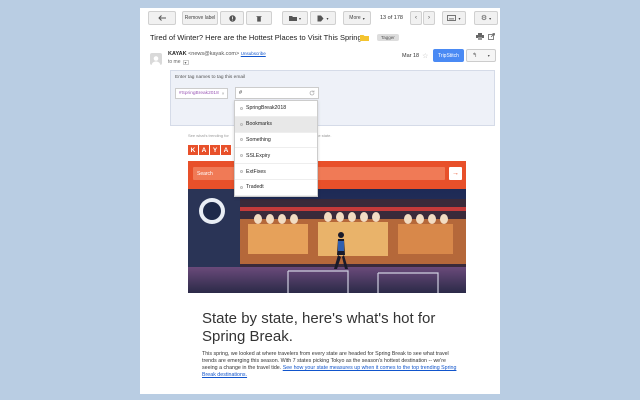 This screenshot has height=400, width=640. Describe the element at coordinates (259, 124) in the screenshot. I see `tag-suggestion-label: Bookmarks` at that location.